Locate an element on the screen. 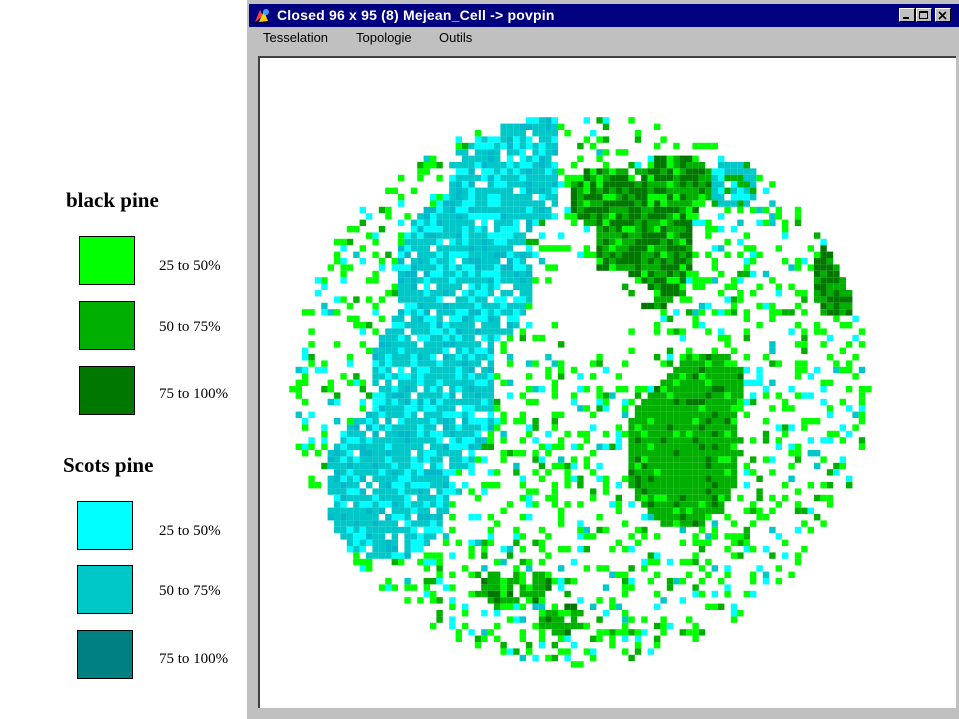 This screenshot has width=959, height=719. legend-label-black-pine-75: 75 to 100% is located at coordinates (194, 394).